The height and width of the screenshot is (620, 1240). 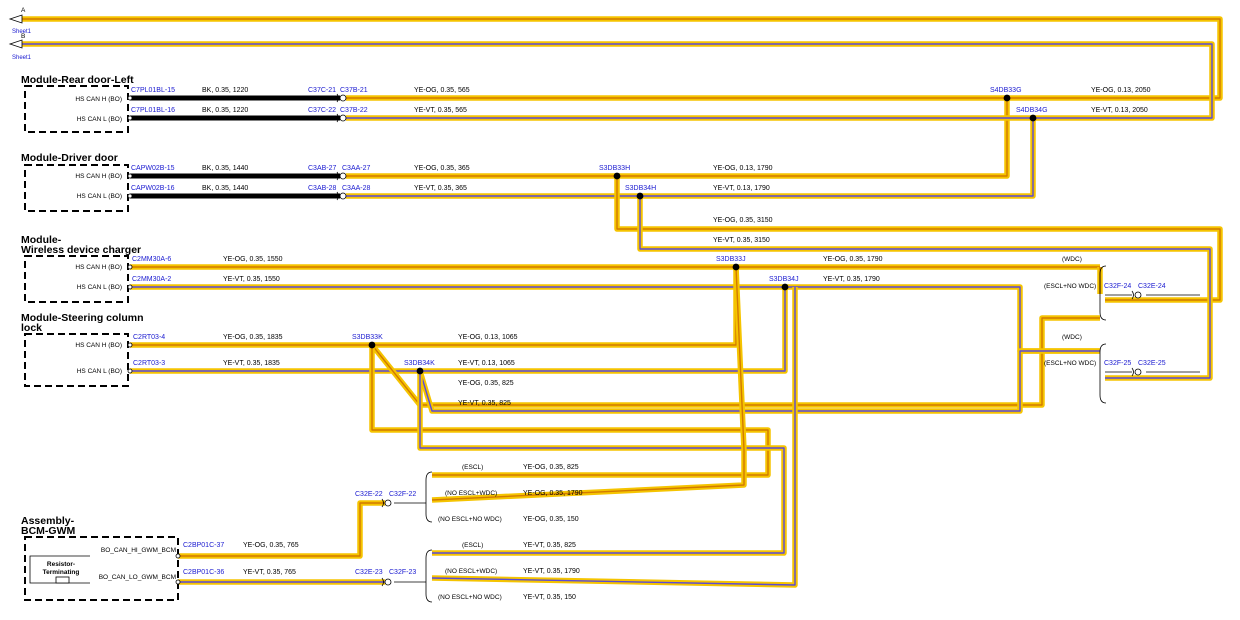 What do you see at coordinates (758, 381) in the screenshot?
I see `wire-825-vt` at bounding box center [758, 381].